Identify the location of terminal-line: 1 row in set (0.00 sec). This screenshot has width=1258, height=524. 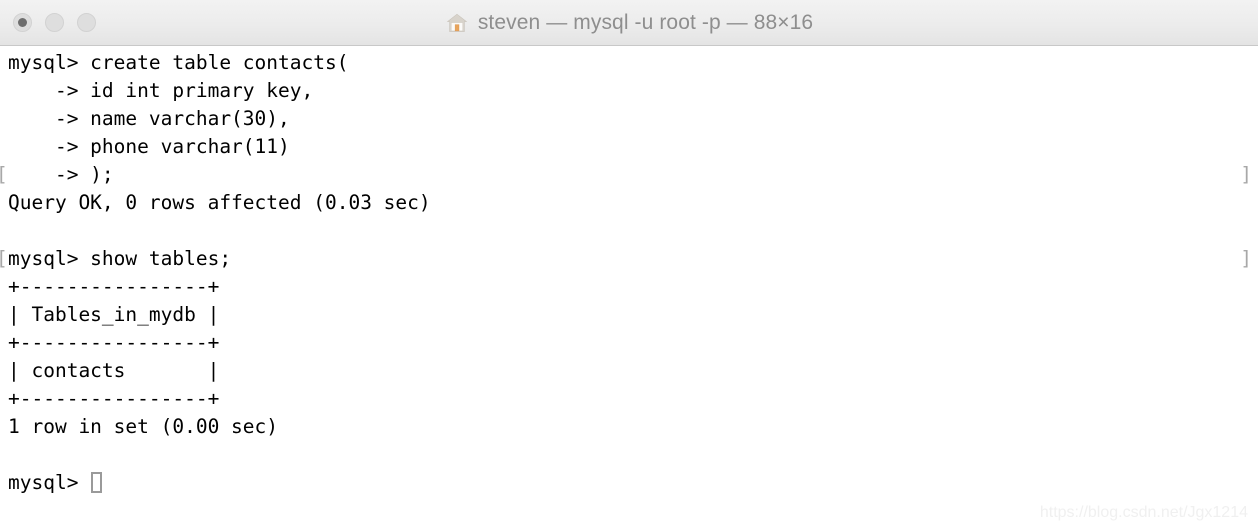
(629, 427).